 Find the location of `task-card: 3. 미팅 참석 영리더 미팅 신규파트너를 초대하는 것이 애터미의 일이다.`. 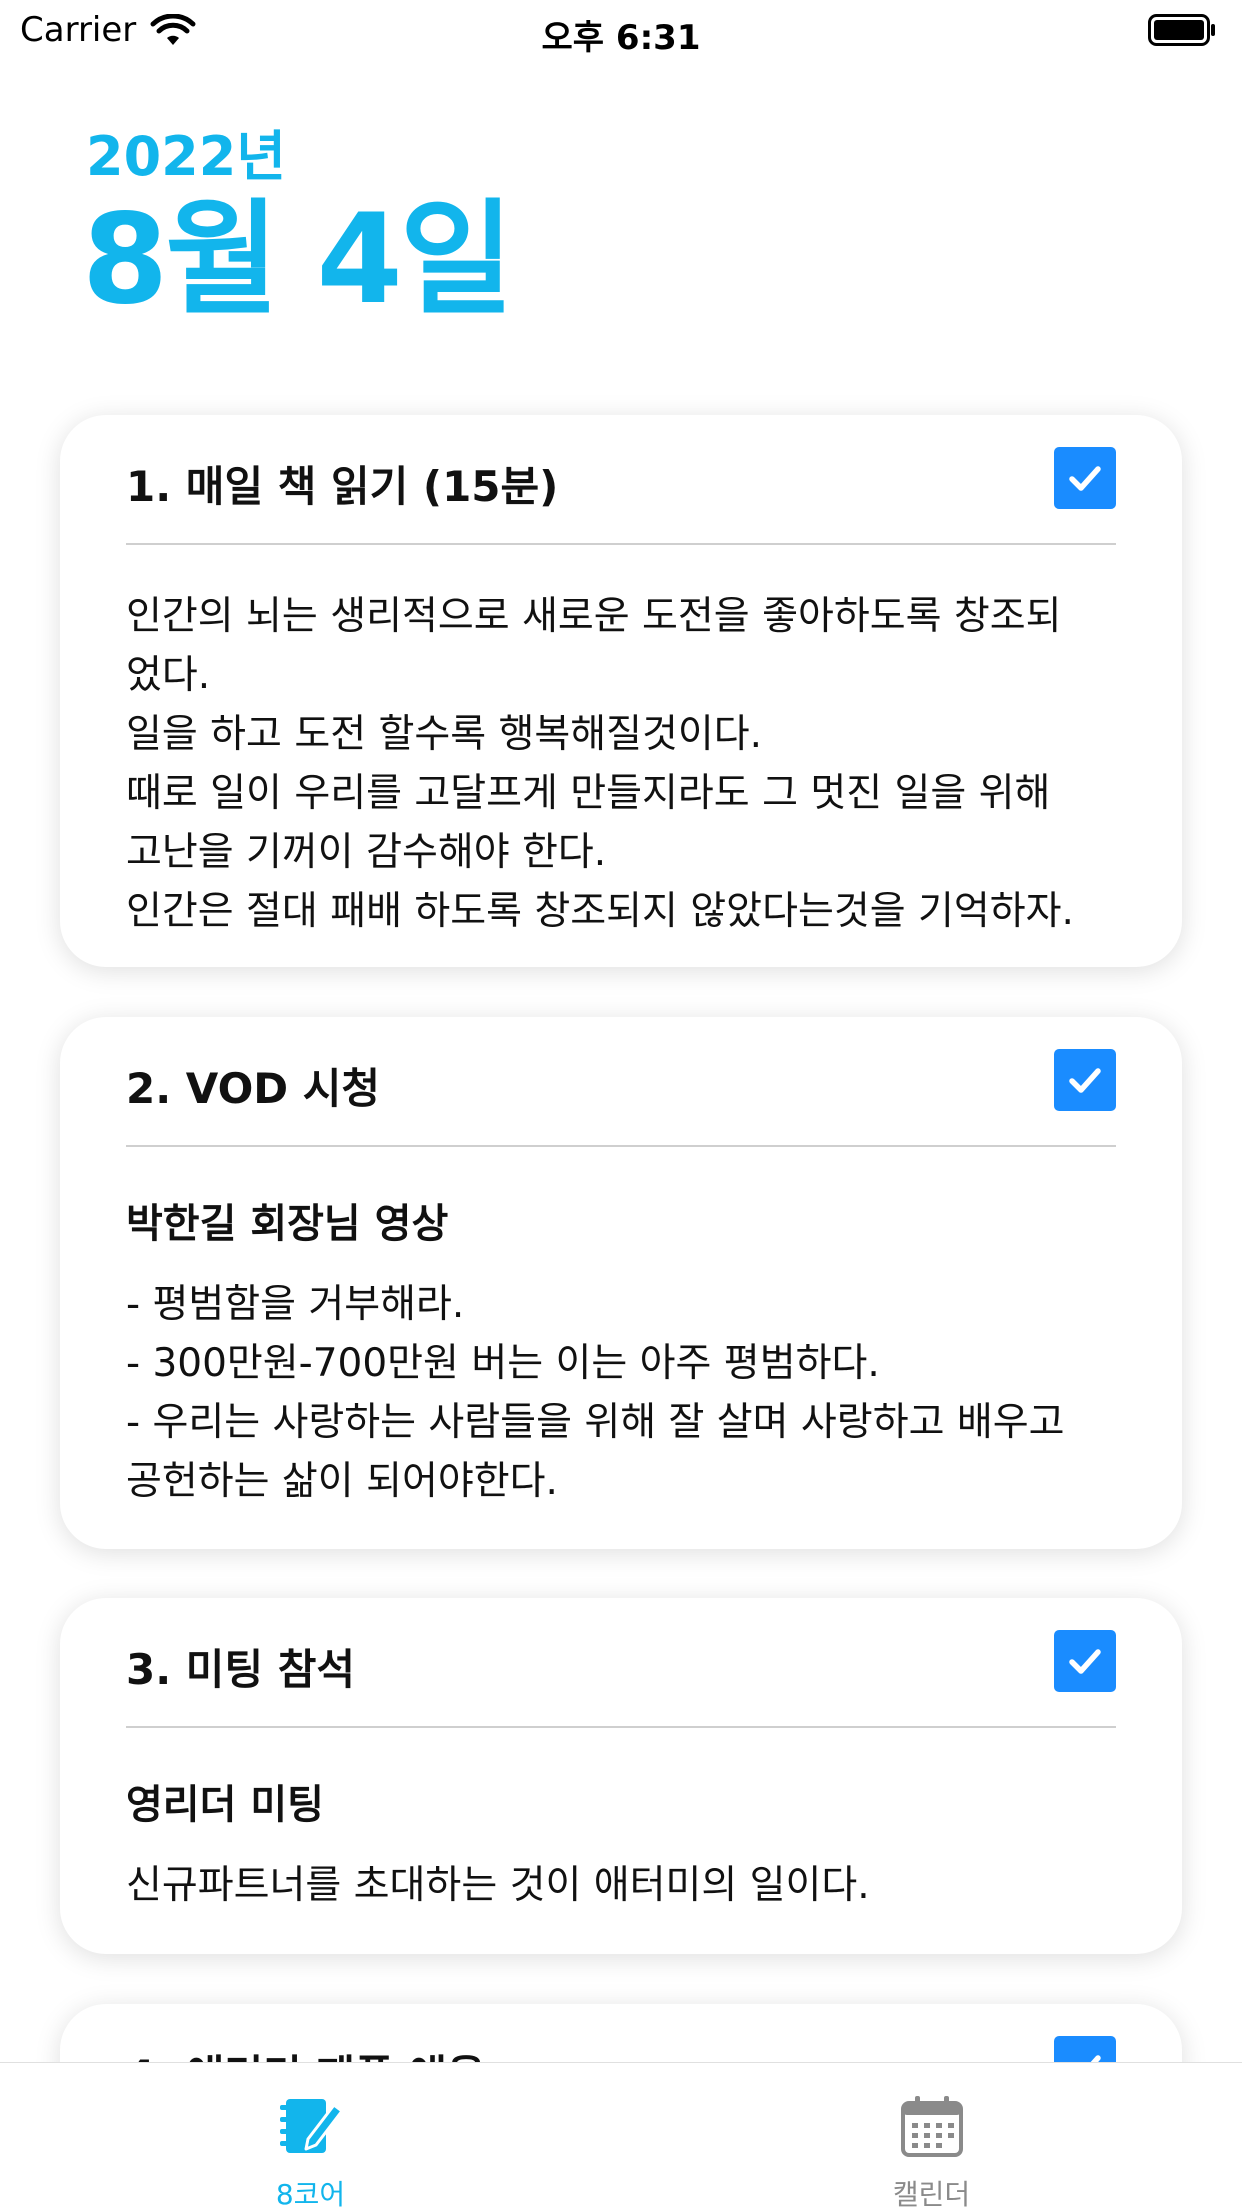

task-card: 3. 미팅 참석 영리더 미팅 신규파트너를 초대하는 것이 애터미의 일이다. is located at coordinates (621, 1776).